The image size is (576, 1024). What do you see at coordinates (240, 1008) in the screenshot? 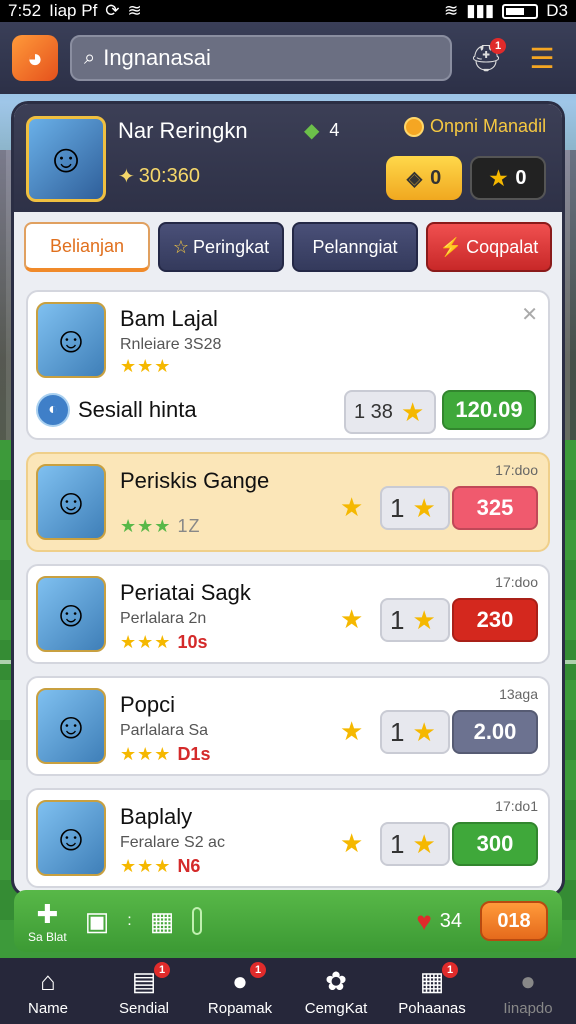
I see `nav-label: Ropamak` at bounding box center [240, 1008].